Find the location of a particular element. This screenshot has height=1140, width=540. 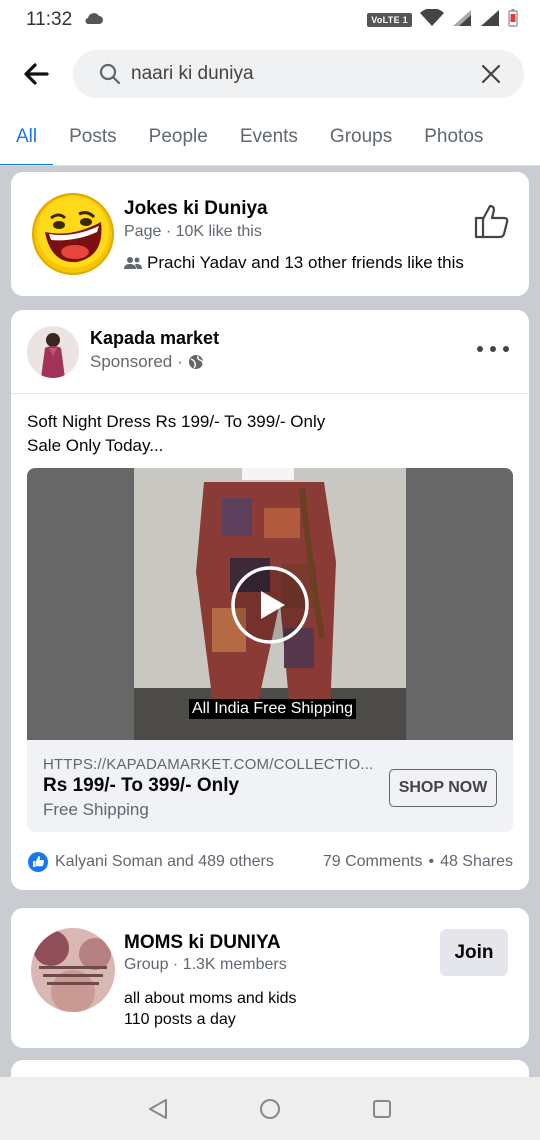

tab-all: All is located at coordinates (27, 136).